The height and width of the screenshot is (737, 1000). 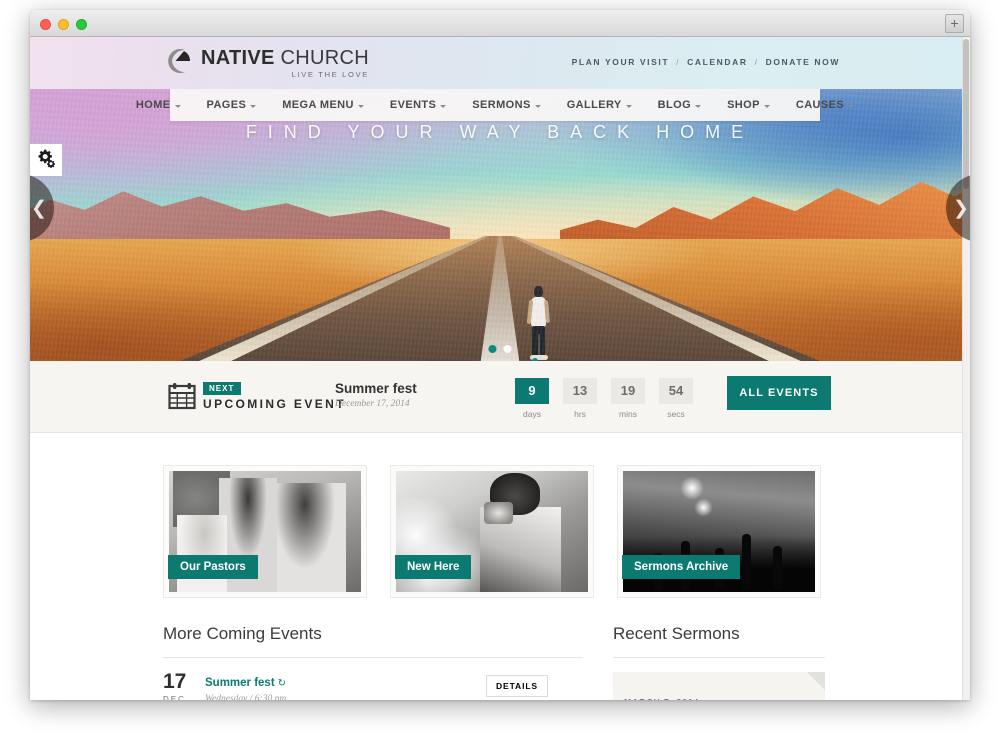 What do you see at coordinates (676, 414) in the screenshot?
I see `countdown-seconds-unit: secs` at bounding box center [676, 414].